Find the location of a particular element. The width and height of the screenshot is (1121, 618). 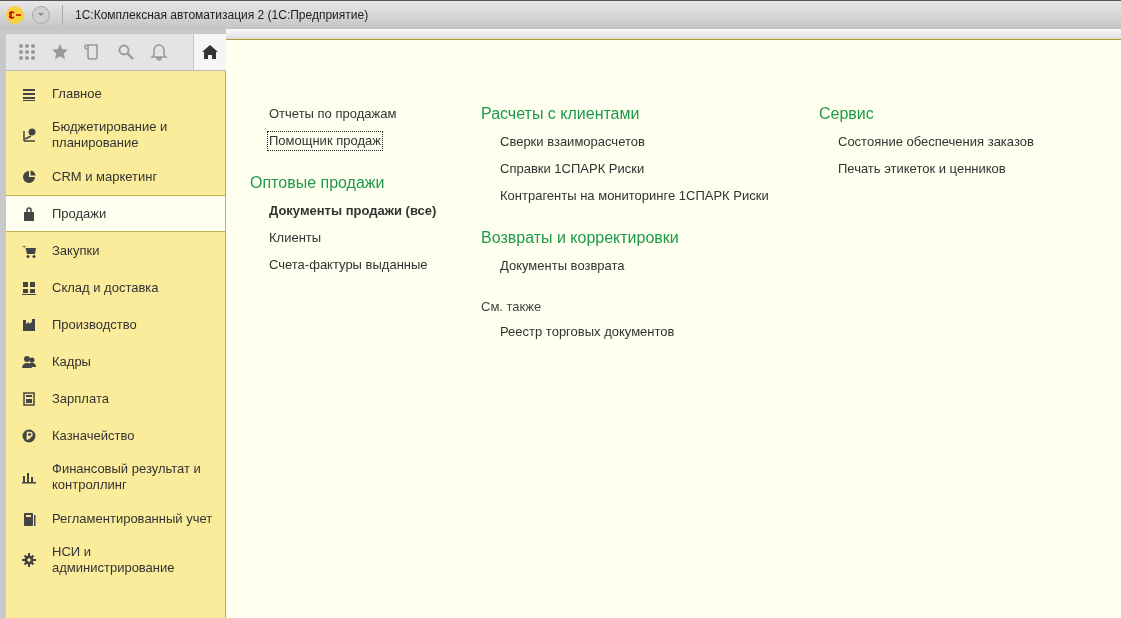

app-logo-icon is located at coordinates (15, 15).